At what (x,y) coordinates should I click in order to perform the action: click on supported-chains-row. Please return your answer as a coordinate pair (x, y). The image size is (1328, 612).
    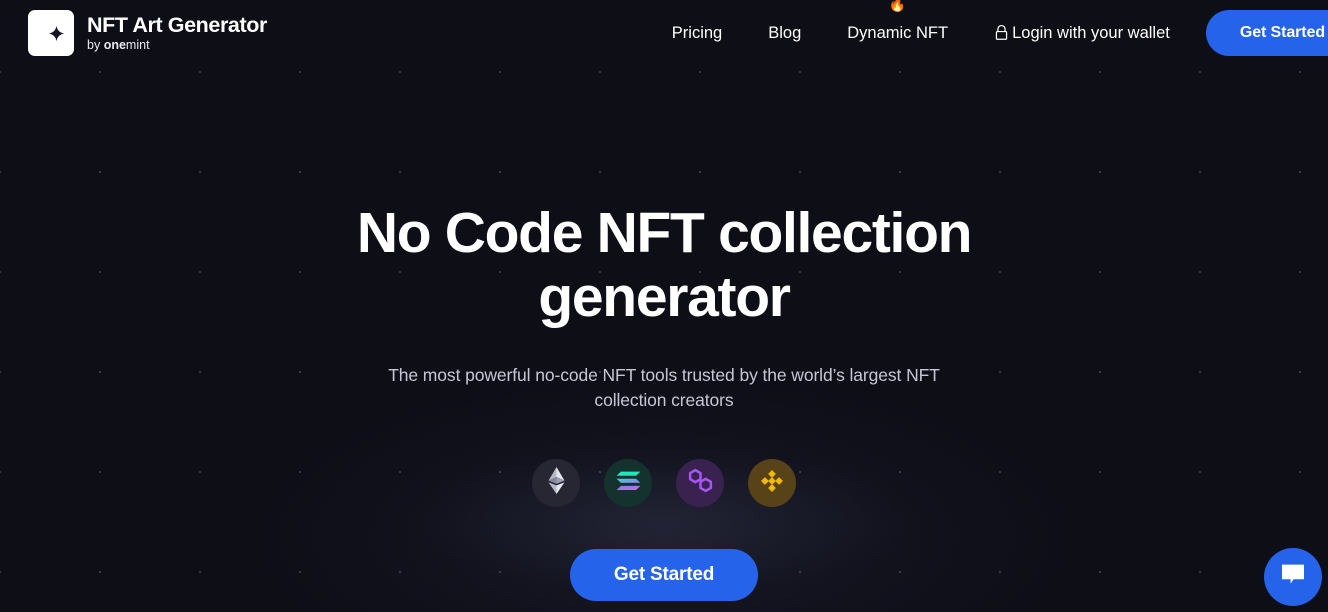
    Looking at the image, I should click on (664, 483).